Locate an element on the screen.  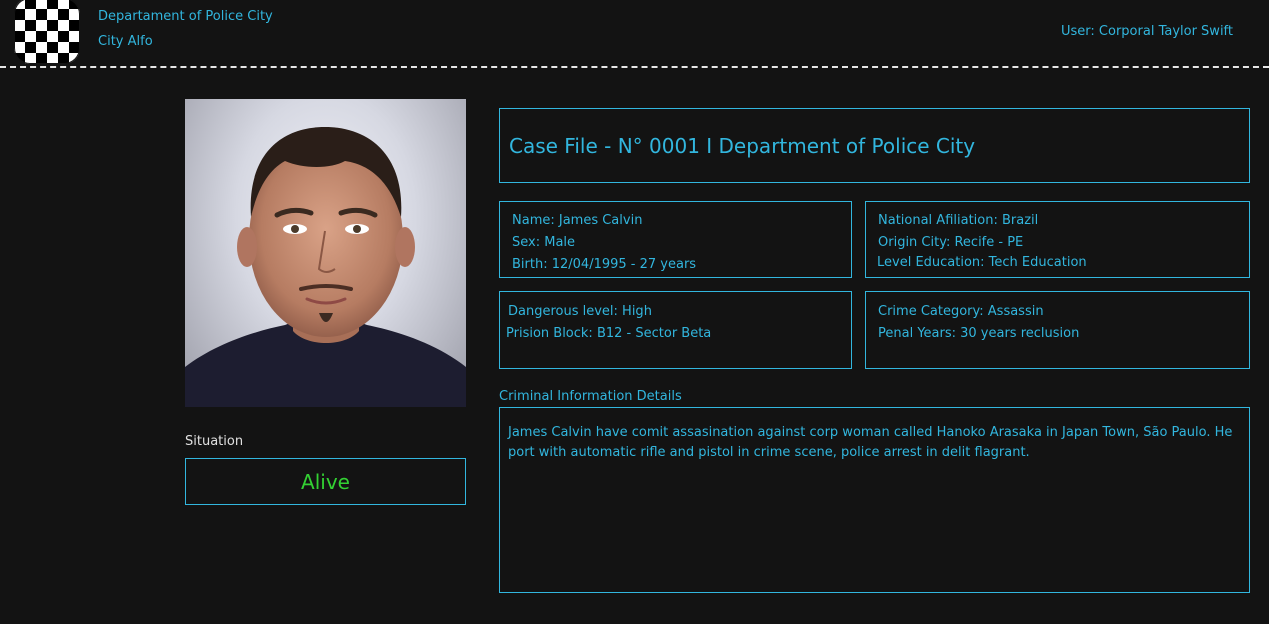
penal-years: Penal Years: 30 years reclusion is located at coordinates (979, 333).